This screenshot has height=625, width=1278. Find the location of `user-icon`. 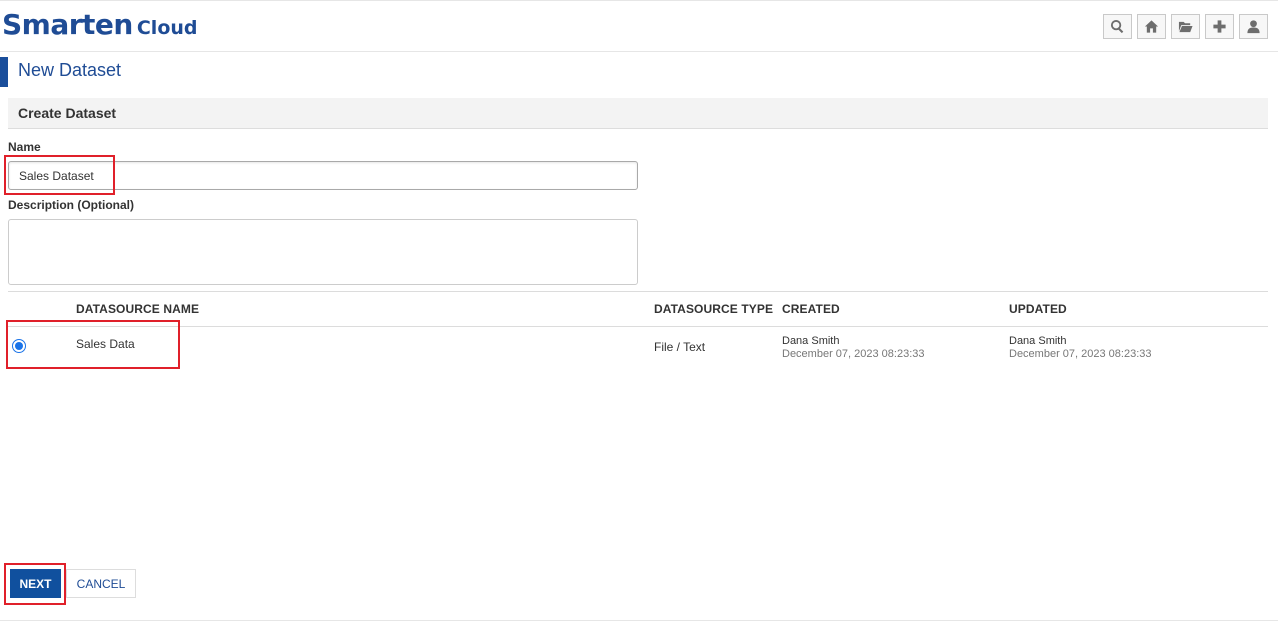

user-icon is located at coordinates (1253, 27).